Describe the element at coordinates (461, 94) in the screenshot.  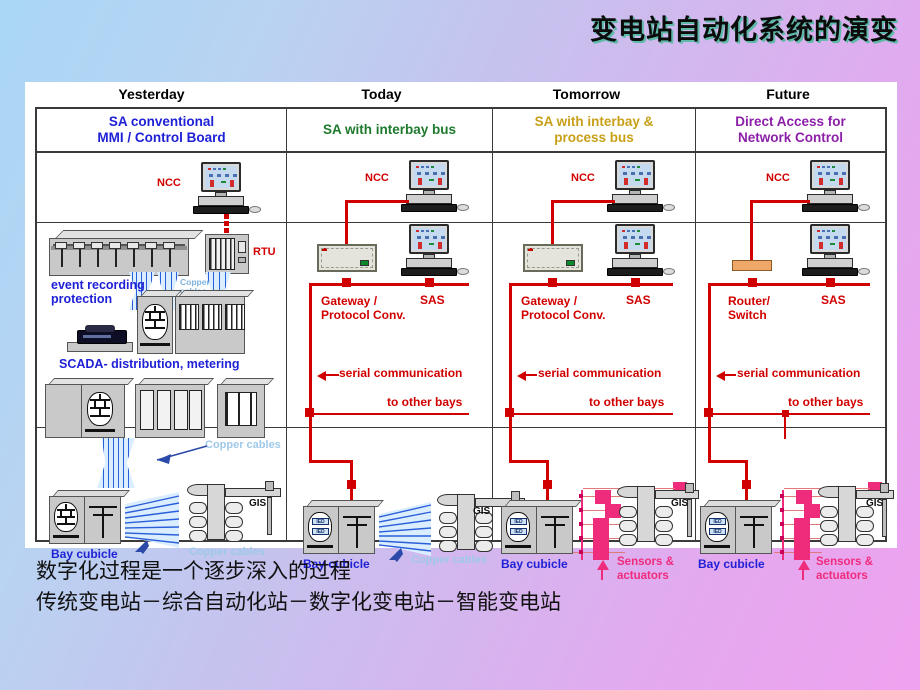
I see `era-header-row: Yesterday Today Tomorrow Future` at that location.